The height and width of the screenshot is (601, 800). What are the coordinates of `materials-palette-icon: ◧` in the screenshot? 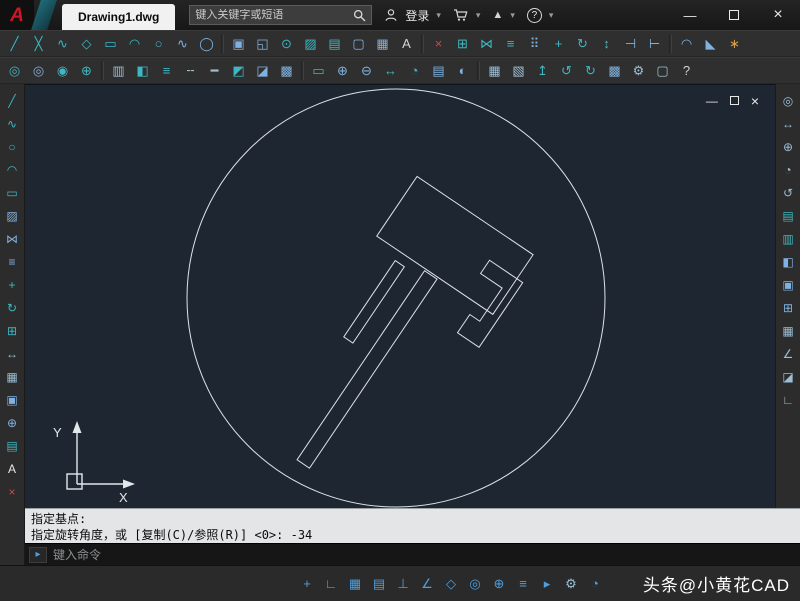 It's located at (788, 261).